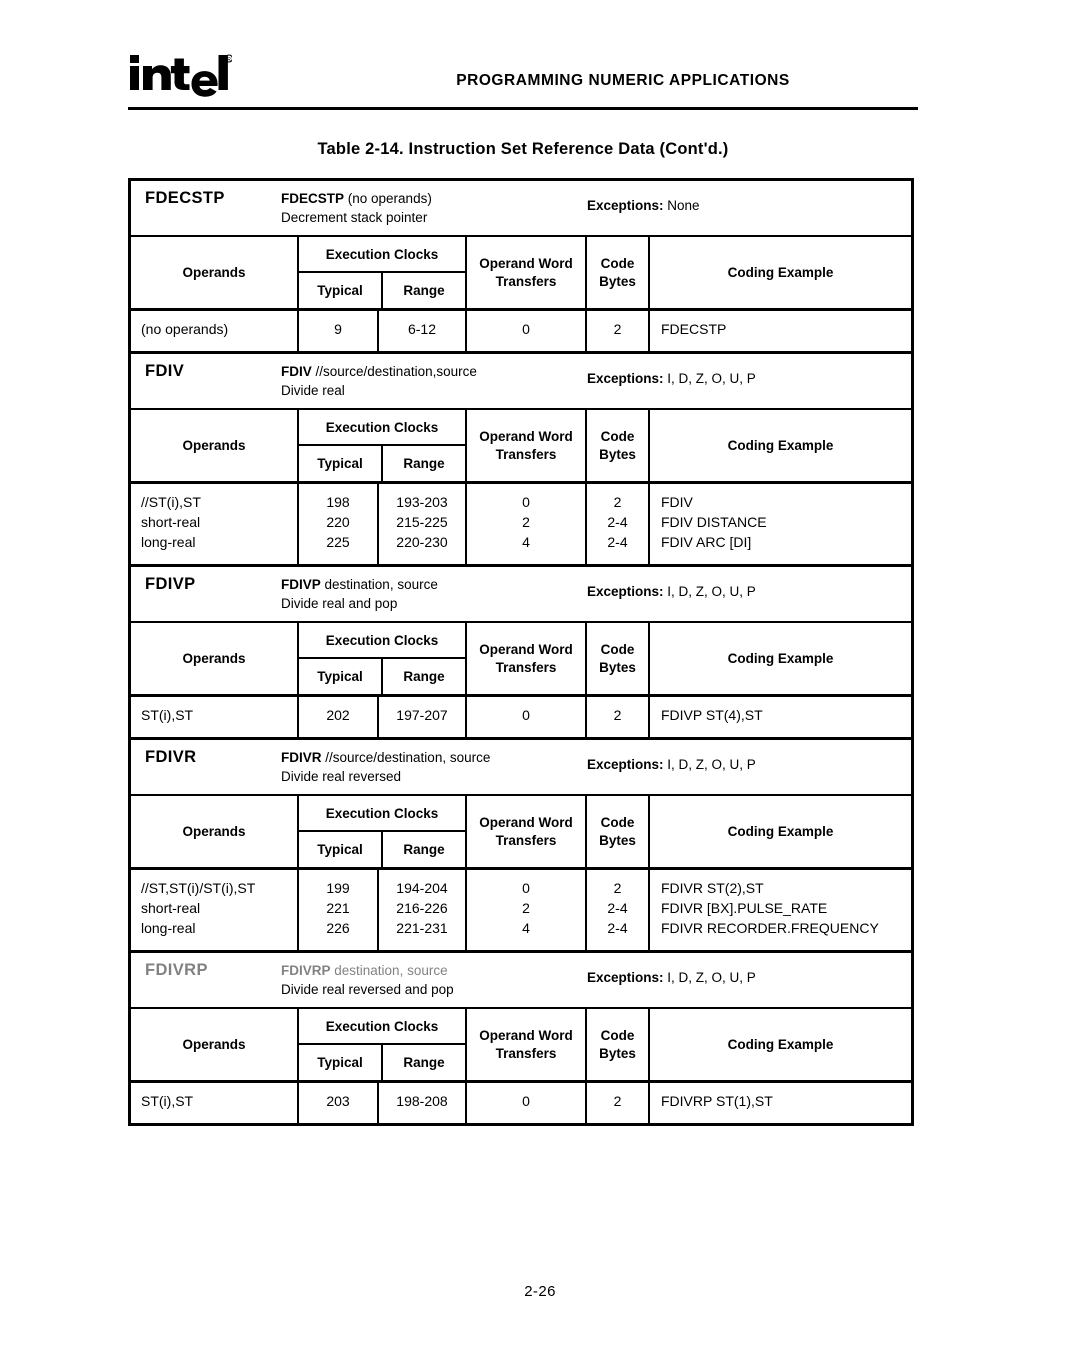 The image size is (1080, 1345). I want to click on data-cell-range: 198-208, so click(423, 1103).